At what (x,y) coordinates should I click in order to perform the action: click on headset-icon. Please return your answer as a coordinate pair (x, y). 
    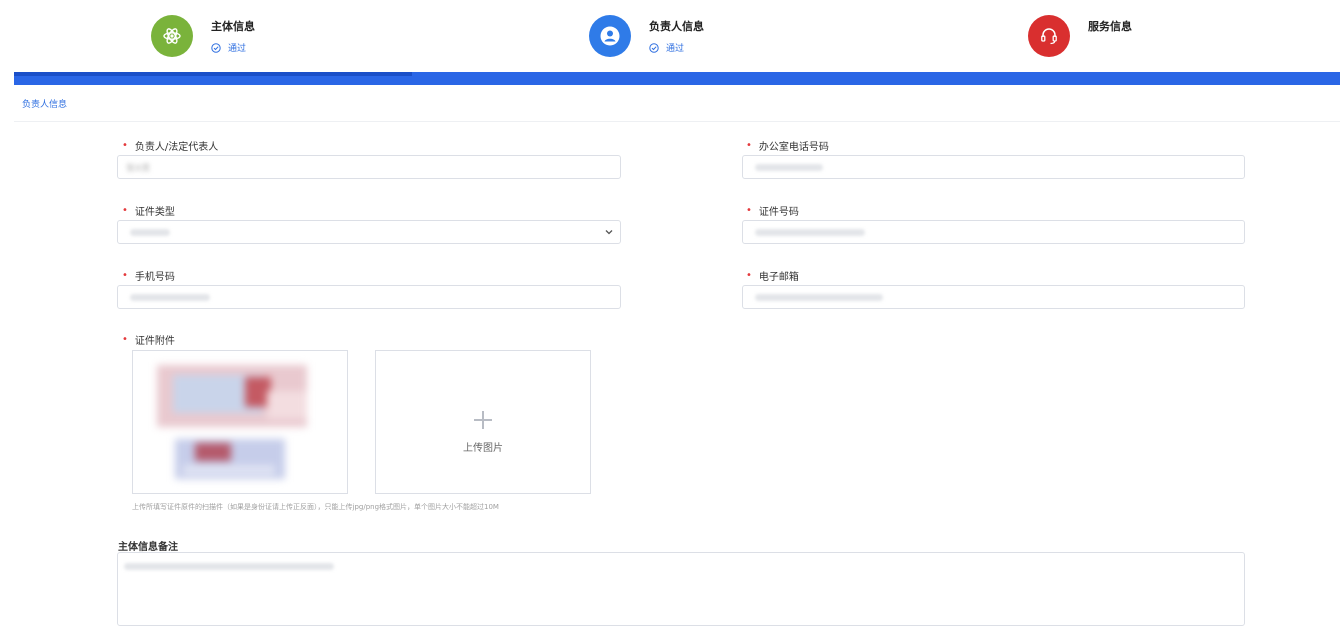
    Looking at the image, I should click on (1049, 36).